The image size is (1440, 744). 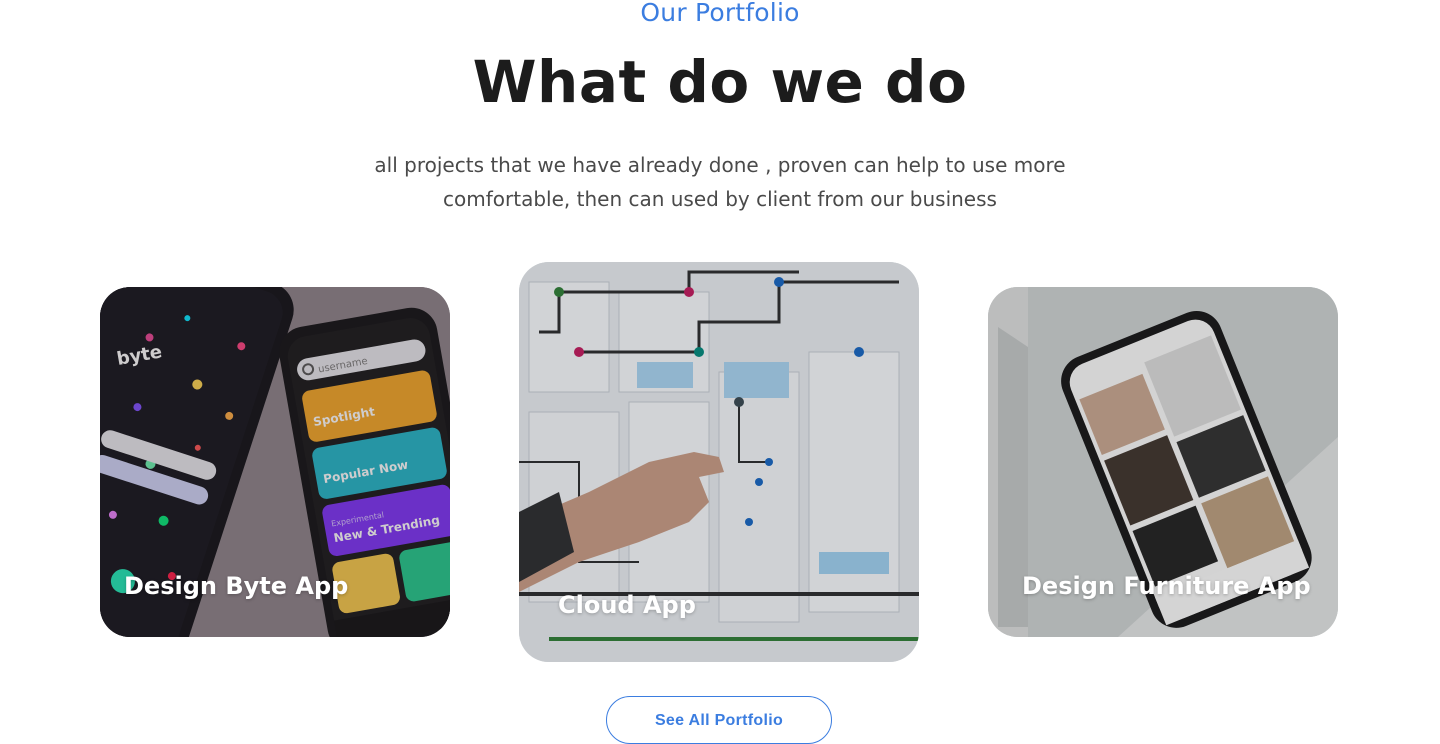 I want to click on section-heading: What do we do, so click(x=720, y=82).